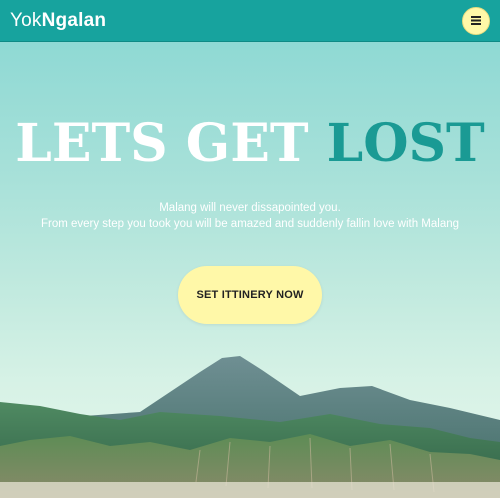 The height and width of the screenshot is (498, 500). What do you see at coordinates (250, 295) in the screenshot?
I see `set-itinerary-button: SET ITTINERY NOW` at bounding box center [250, 295].